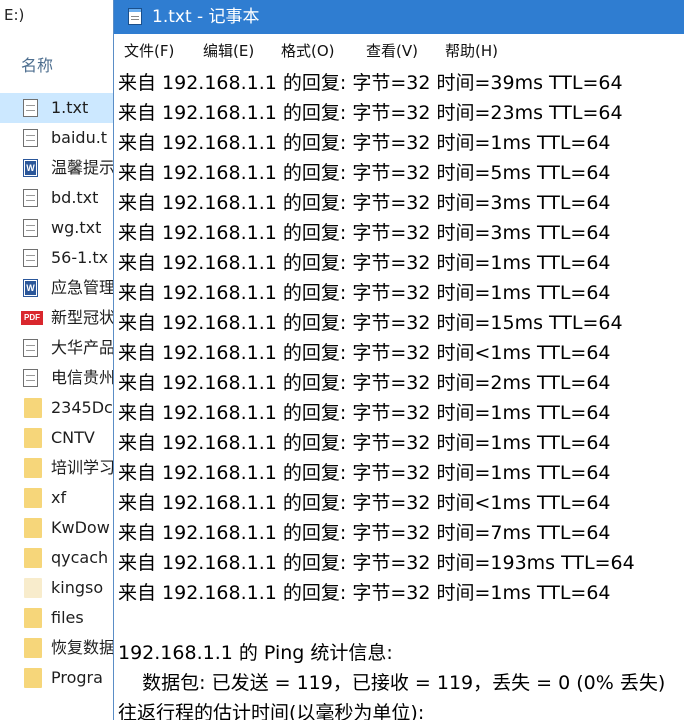 The width and height of the screenshot is (684, 720). Describe the element at coordinates (83, 317) in the screenshot. I see `file-name: 新型冠状` at that location.